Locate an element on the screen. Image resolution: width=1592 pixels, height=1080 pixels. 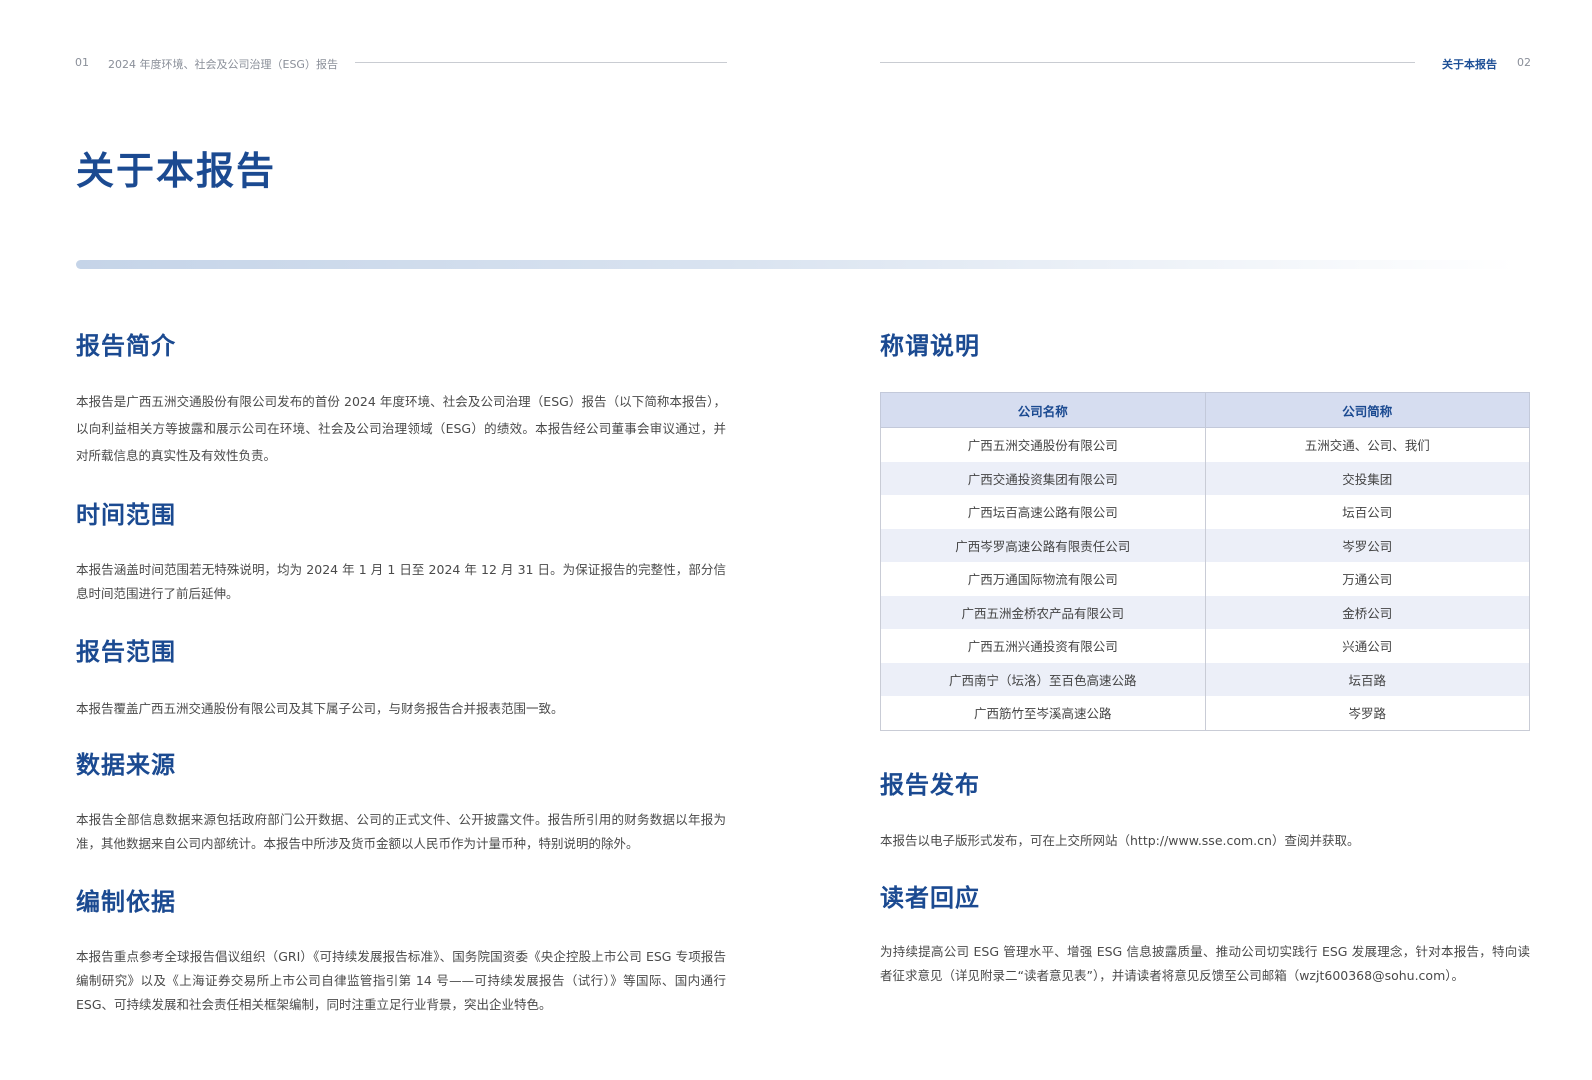
left-page-number: 01 is located at coordinates (82, 62).